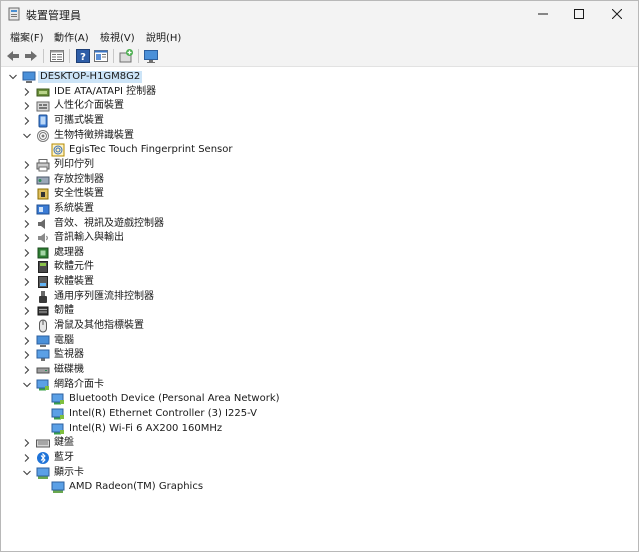 The height and width of the screenshot is (552, 639). I want to click on maximize-icon, so click(579, 14).